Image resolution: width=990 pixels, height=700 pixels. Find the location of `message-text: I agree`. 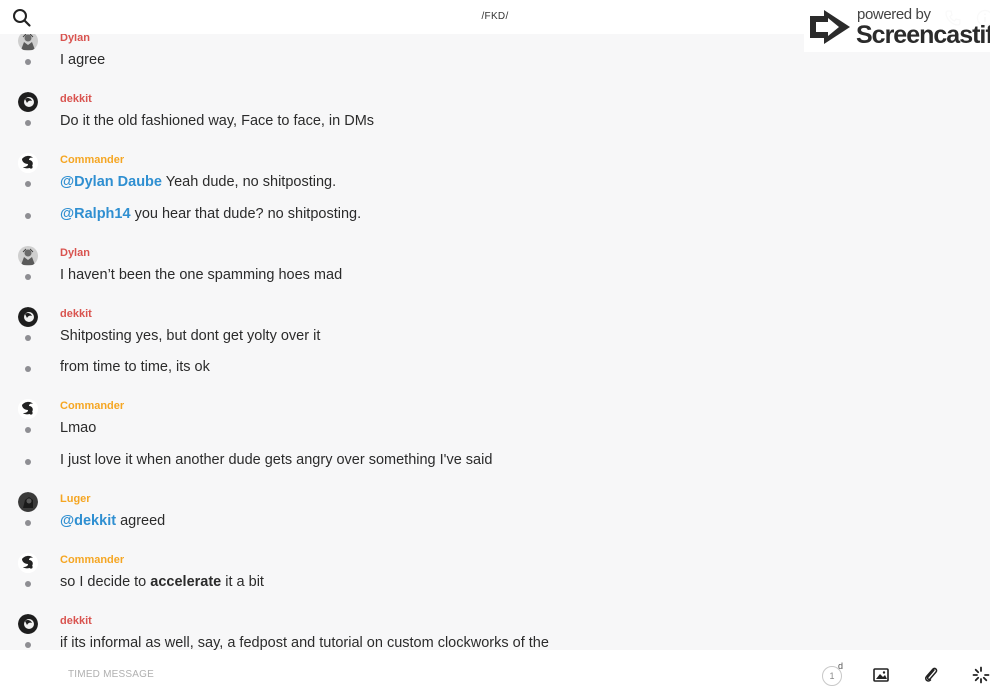

message-text: I agree is located at coordinates (83, 60).